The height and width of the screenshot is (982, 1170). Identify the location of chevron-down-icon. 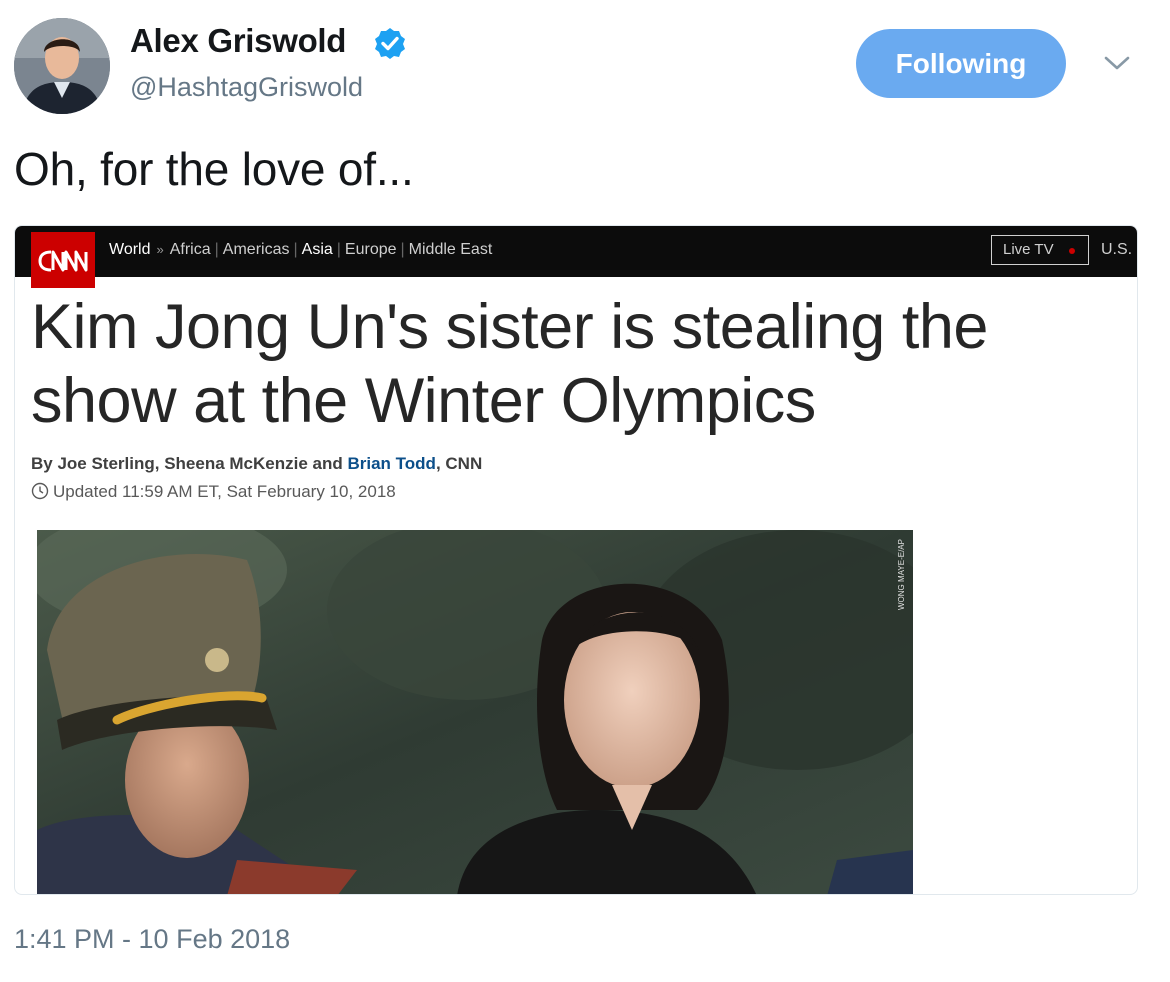
(1117, 63).